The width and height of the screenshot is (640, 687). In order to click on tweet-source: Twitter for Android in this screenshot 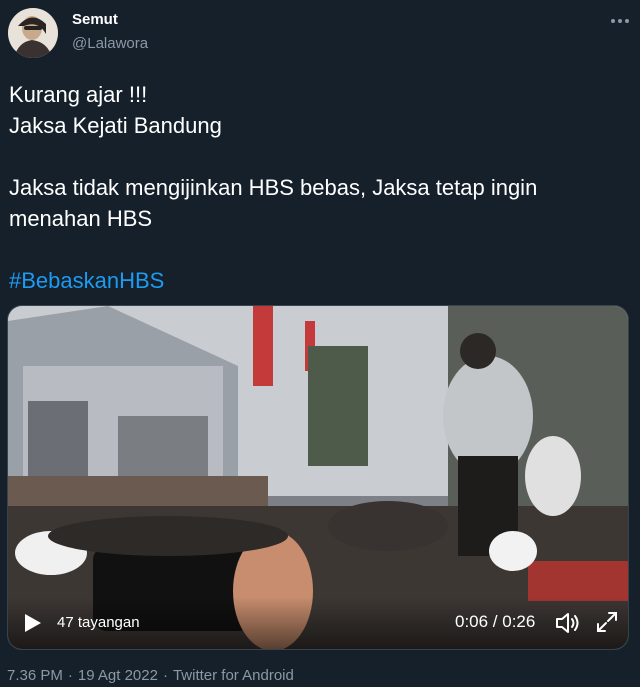, I will do `click(233, 675)`.